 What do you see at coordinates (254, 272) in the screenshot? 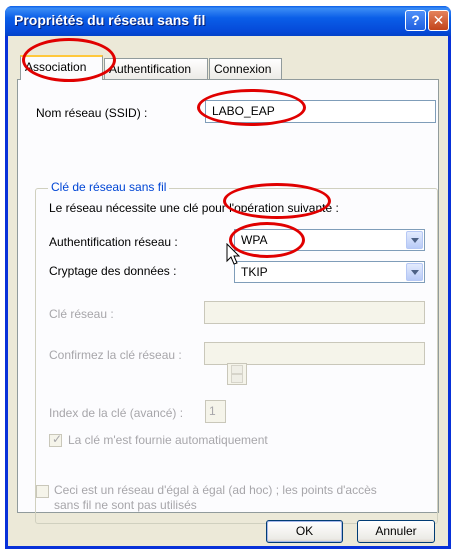
I see `encryption-value: TKIP` at bounding box center [254, 272].